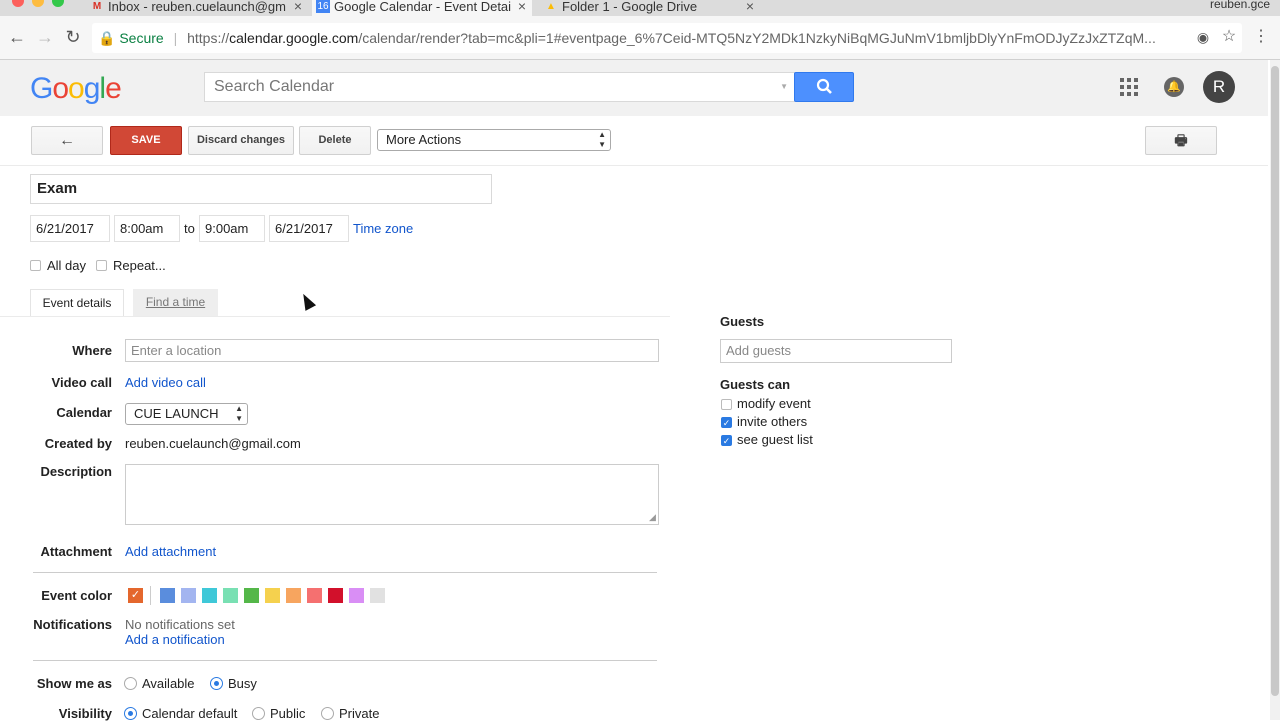  Describe the element at coordinates (175, 302) in the screenshot. I see `tab-find-a-time: Find a time` at that location.